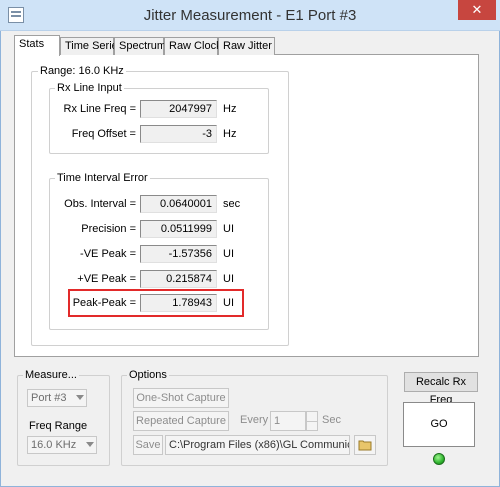  I want to click on status-led, so click(439, 459).